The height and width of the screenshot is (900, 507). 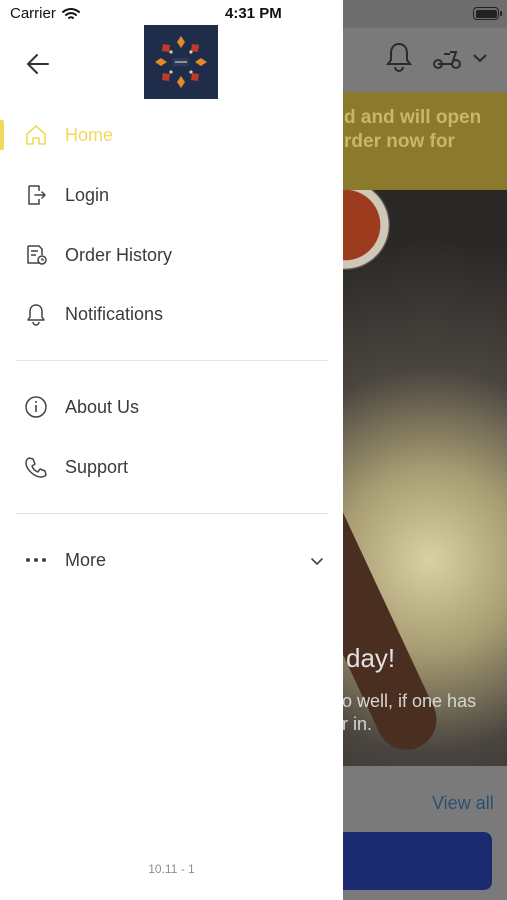 I want to click on phone-icon, so click(x=36, y=467).